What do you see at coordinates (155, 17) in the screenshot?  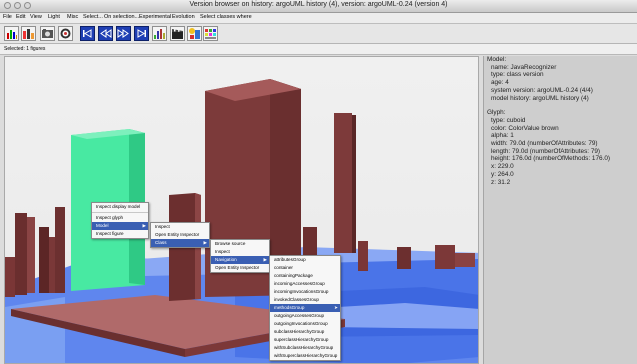 I see `menu-experimental: Experimental` at bounding box center [155, 17].